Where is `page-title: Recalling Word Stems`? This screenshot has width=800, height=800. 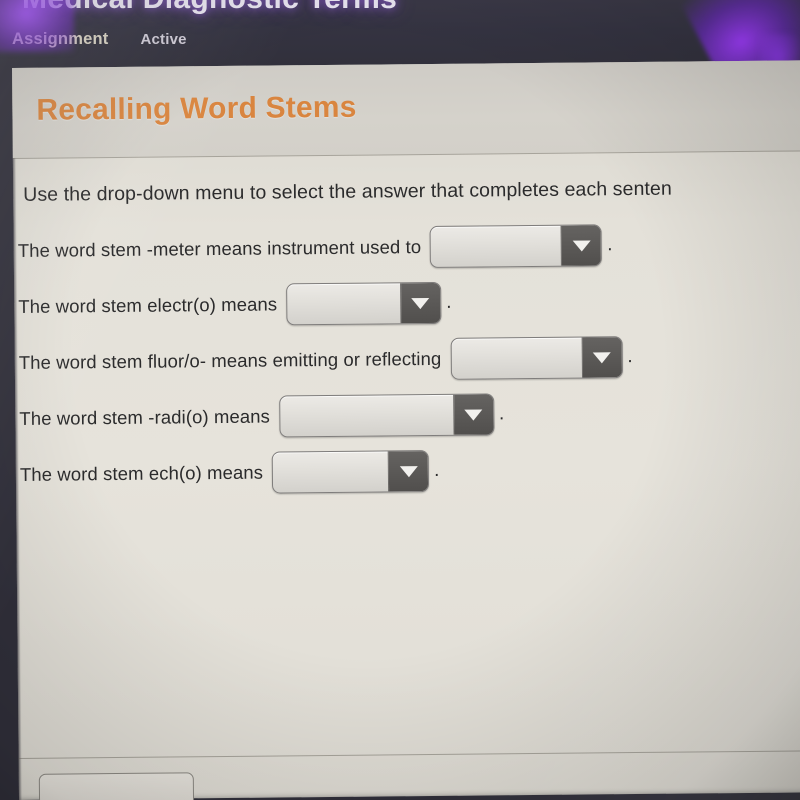 page-title: Recalling Word Stems is located at coordinates (196, 108).